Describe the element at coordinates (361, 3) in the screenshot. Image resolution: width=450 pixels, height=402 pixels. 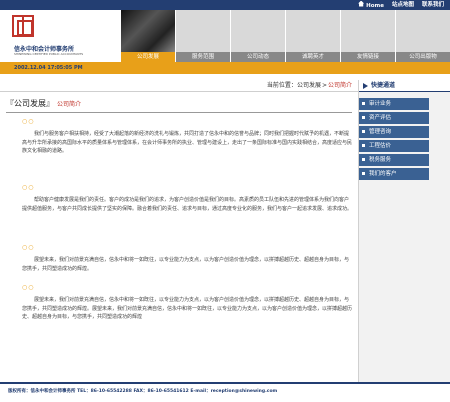
I see `home-icon` at that location.